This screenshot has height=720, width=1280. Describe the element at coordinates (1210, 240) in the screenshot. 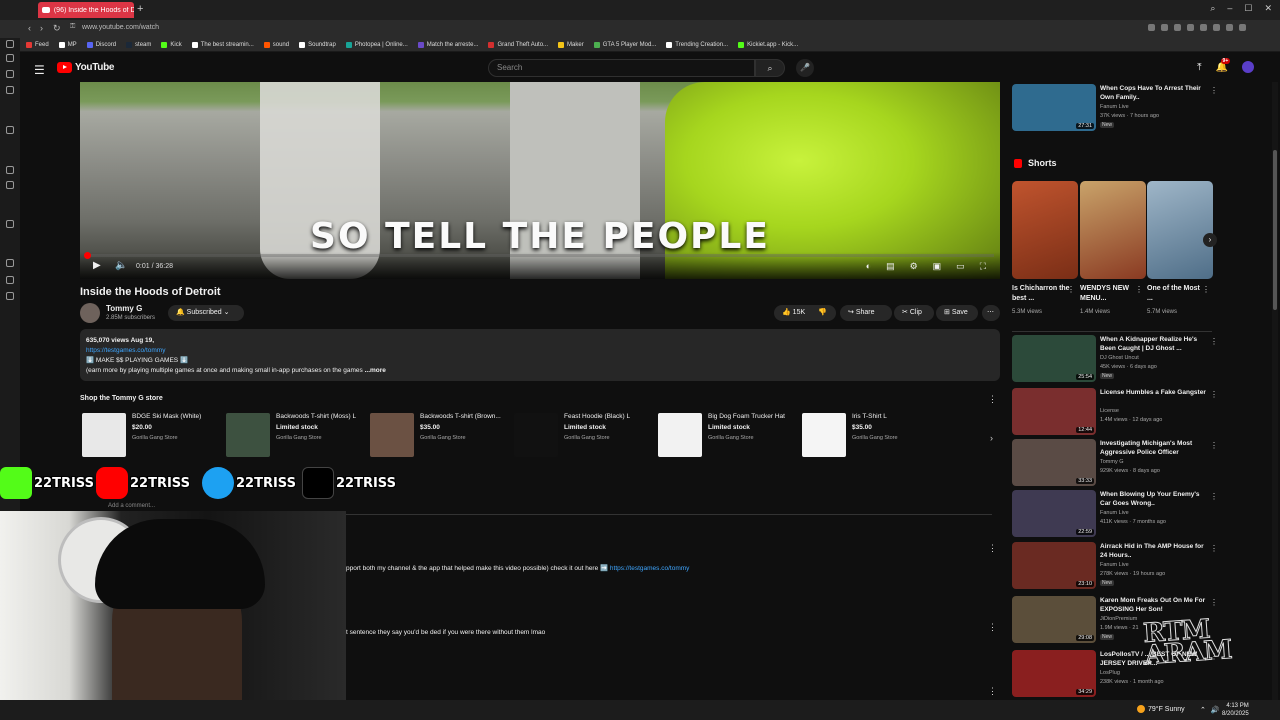

I see `shorts-next-button: ›` at that location.